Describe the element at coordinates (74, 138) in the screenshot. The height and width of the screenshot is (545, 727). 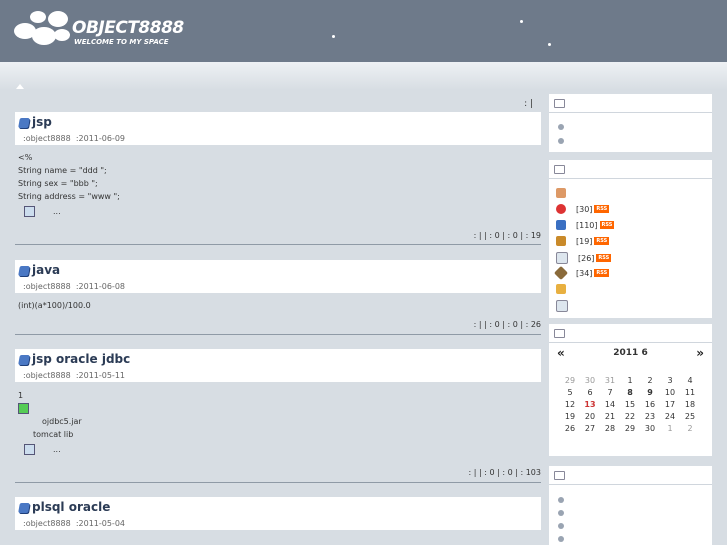
I see `post-meta: :object8888 :2011-06-09` at that location.